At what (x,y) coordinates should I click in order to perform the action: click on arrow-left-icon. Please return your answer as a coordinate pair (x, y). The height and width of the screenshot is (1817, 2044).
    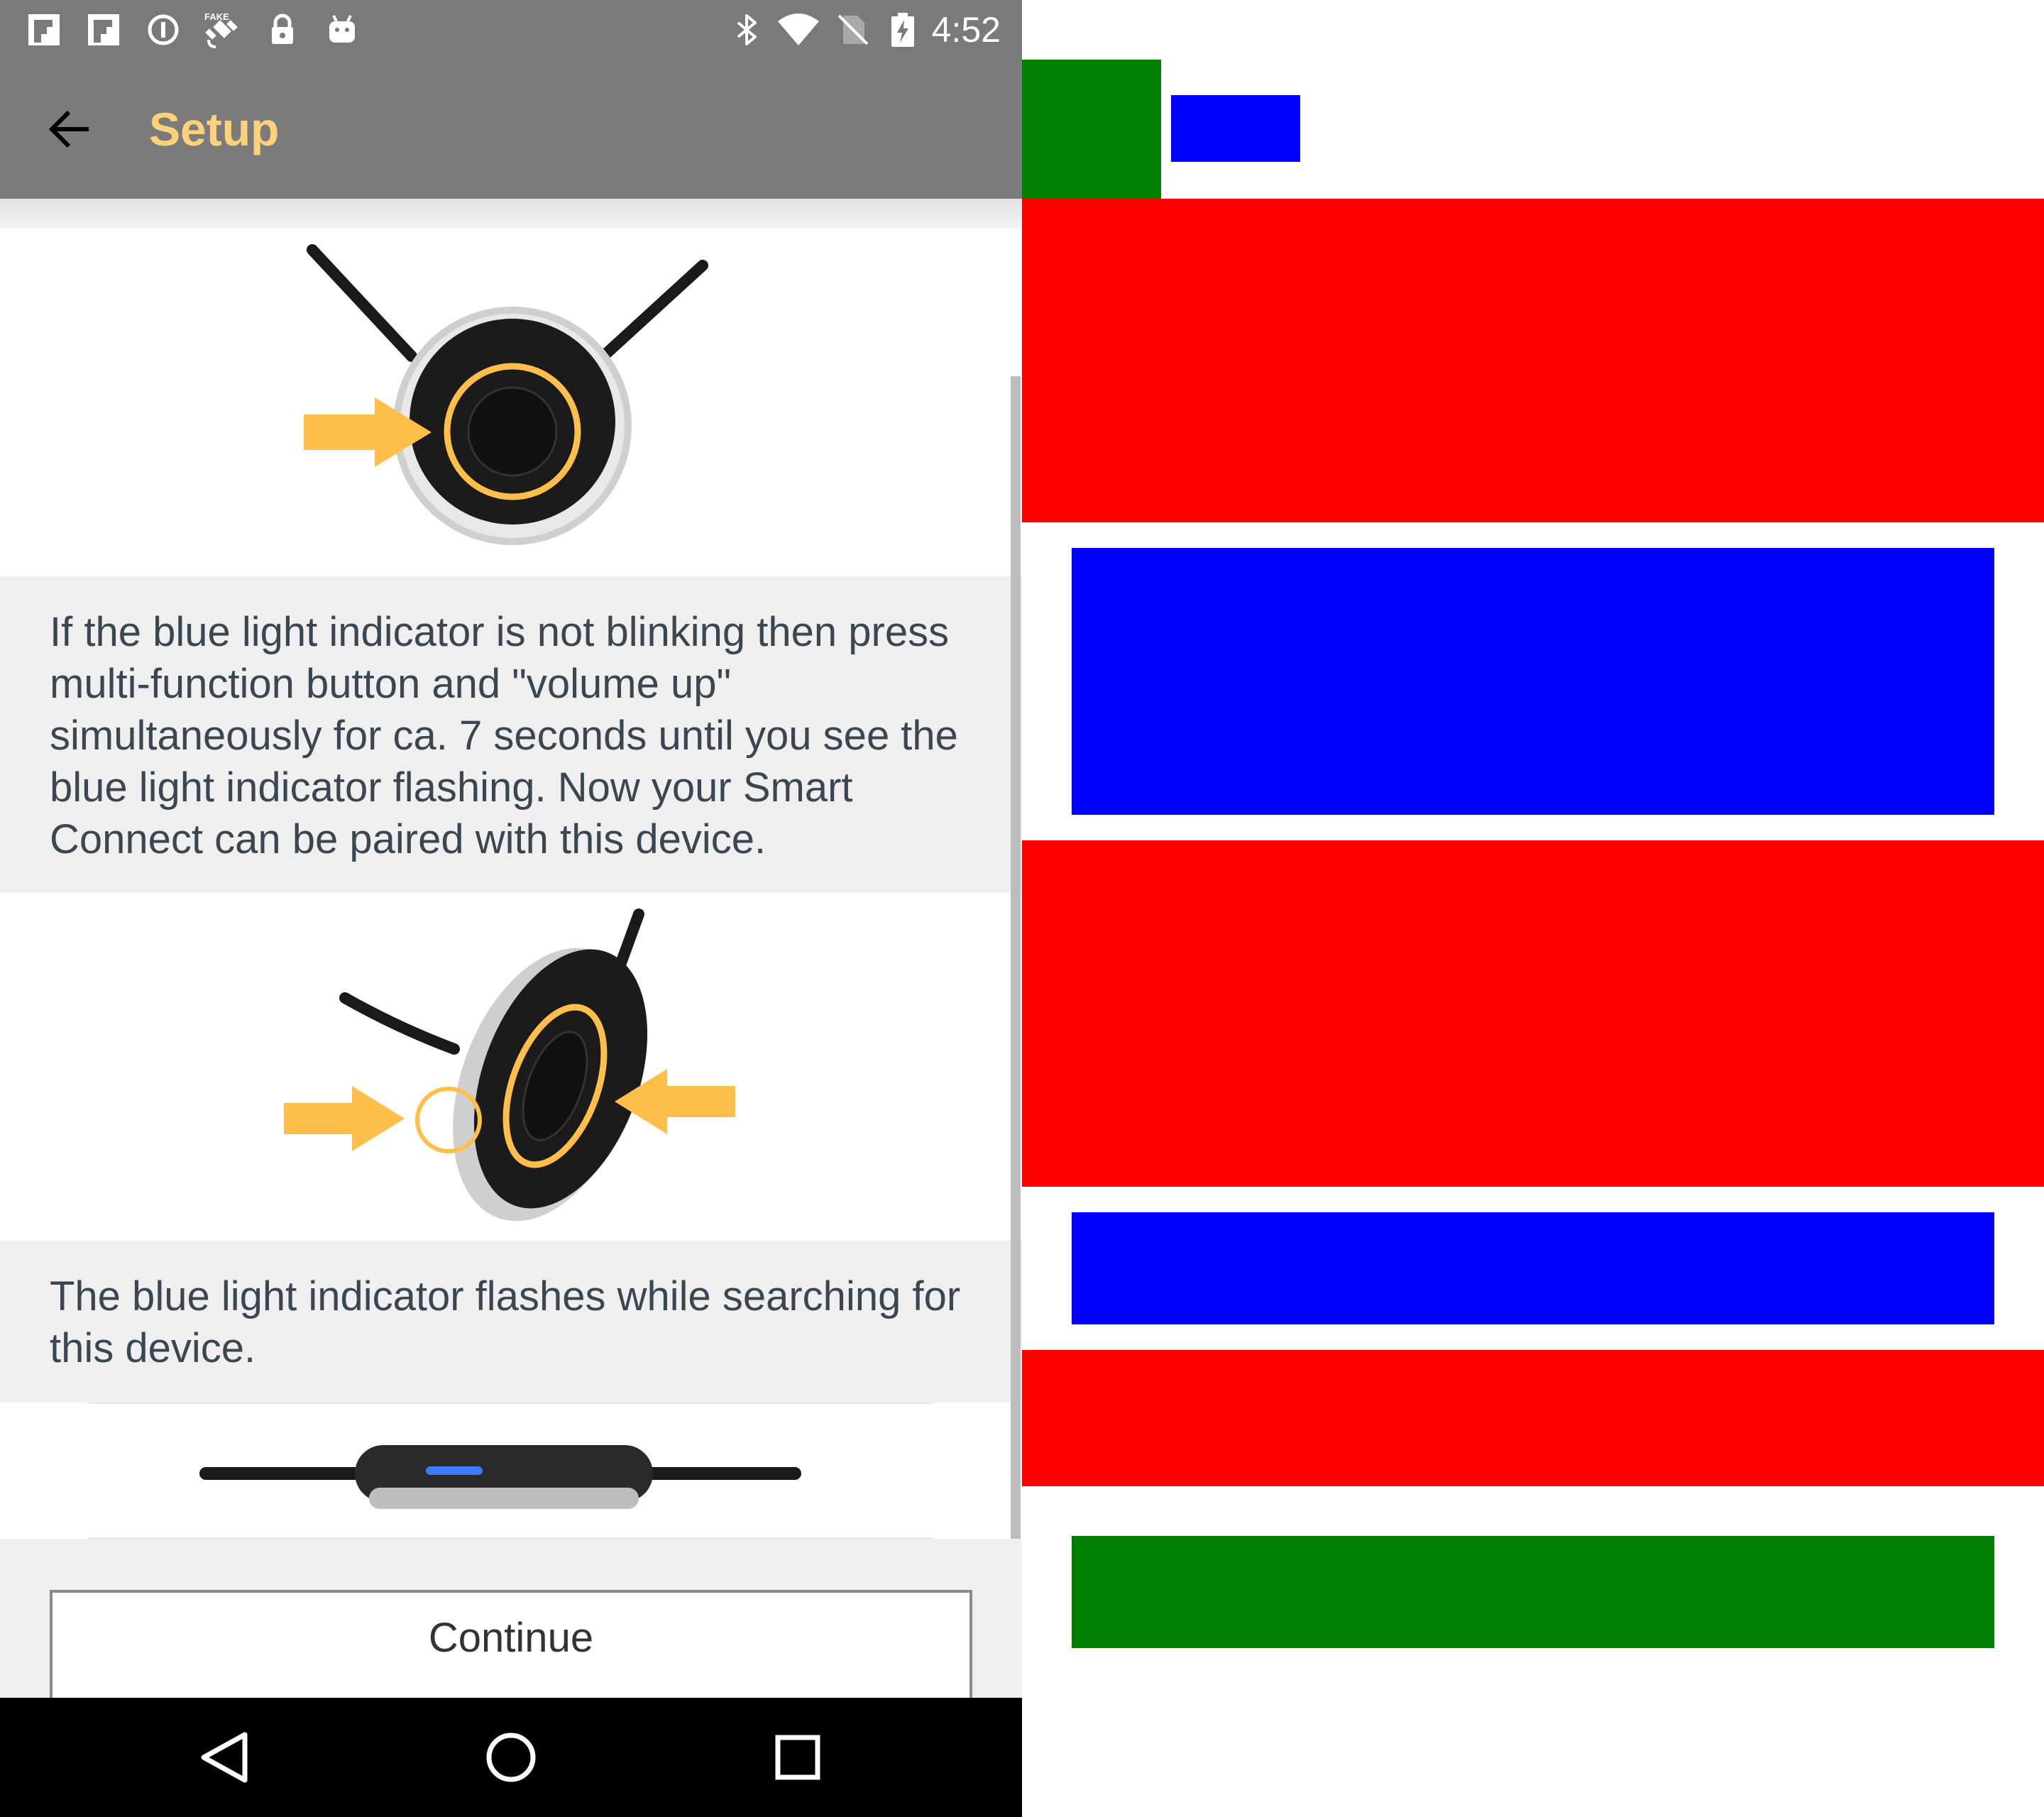
    Looking at the image, I should click on (68, 129).